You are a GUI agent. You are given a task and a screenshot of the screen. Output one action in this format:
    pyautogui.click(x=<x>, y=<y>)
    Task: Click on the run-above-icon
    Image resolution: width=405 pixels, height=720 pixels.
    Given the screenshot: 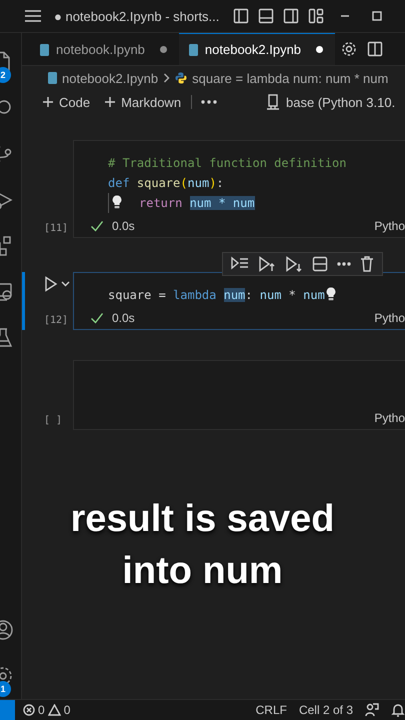 What is the action you would take?
    pyautogui.click(x=267, y=264)
    